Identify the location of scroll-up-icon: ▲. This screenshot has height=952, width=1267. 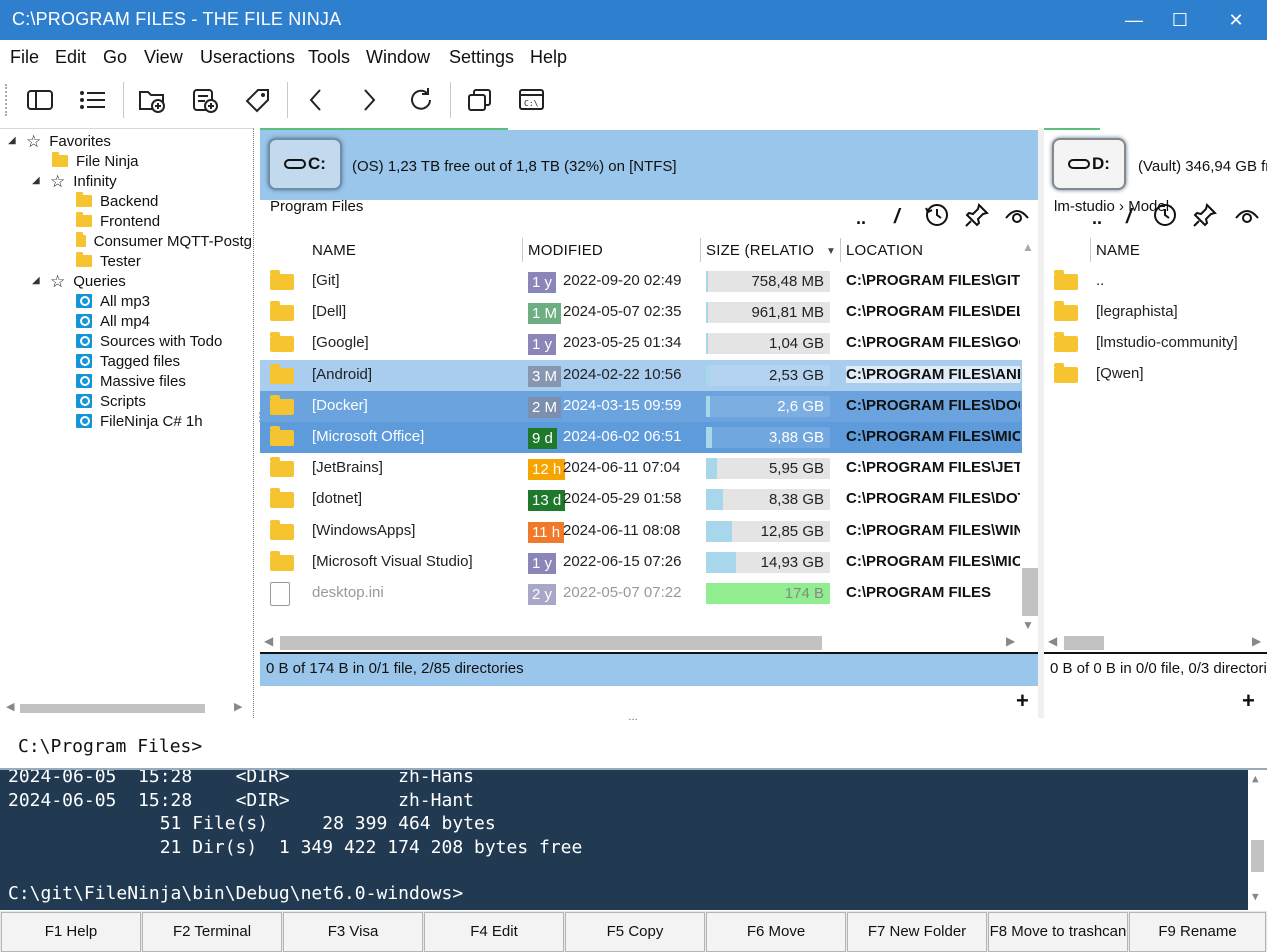
(1255, 778).